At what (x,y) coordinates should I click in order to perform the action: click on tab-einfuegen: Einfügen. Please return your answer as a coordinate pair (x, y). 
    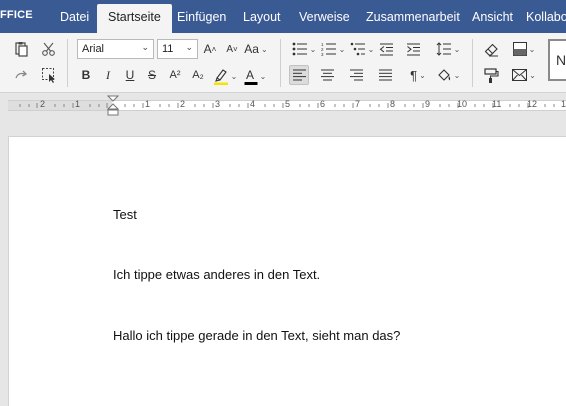
    Looking at the image, I should click on (201, 17).